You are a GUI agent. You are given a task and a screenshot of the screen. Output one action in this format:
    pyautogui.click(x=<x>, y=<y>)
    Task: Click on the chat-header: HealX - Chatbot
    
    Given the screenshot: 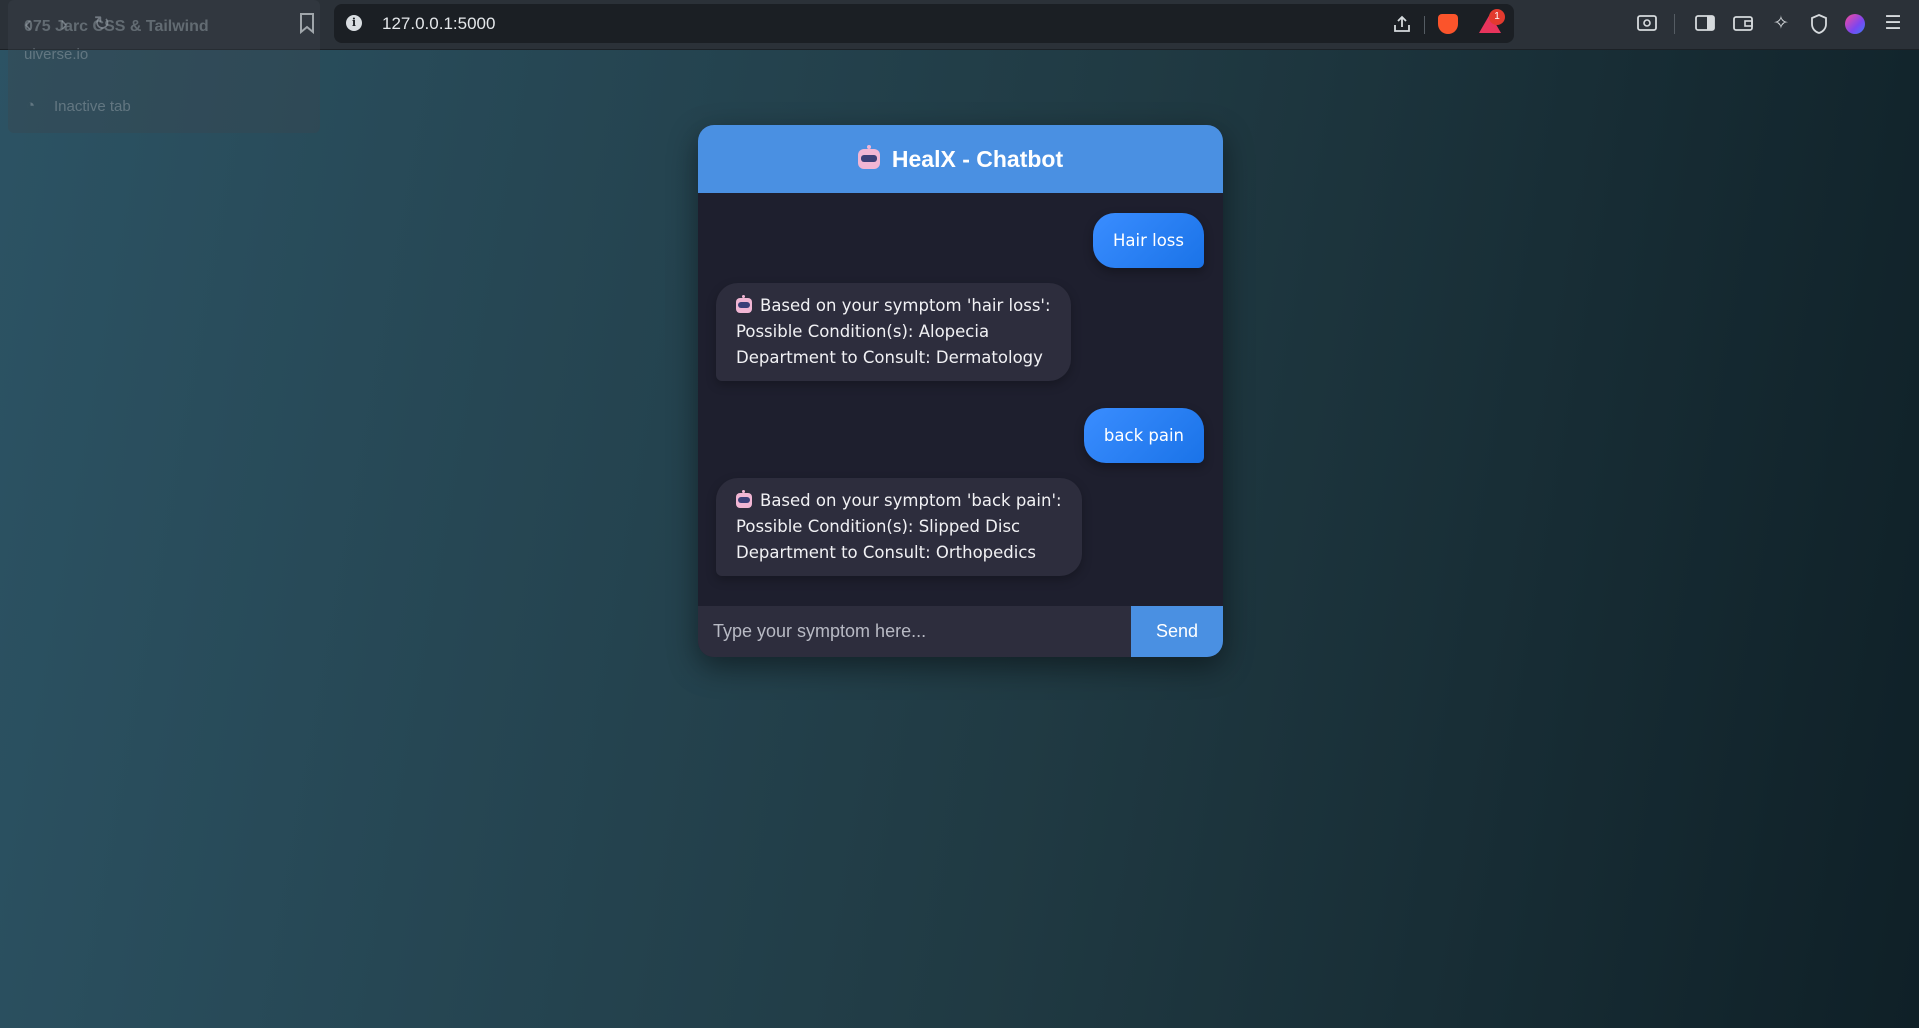 What is the action you would take?
    pyautogui.click(x=960, y=159)
    